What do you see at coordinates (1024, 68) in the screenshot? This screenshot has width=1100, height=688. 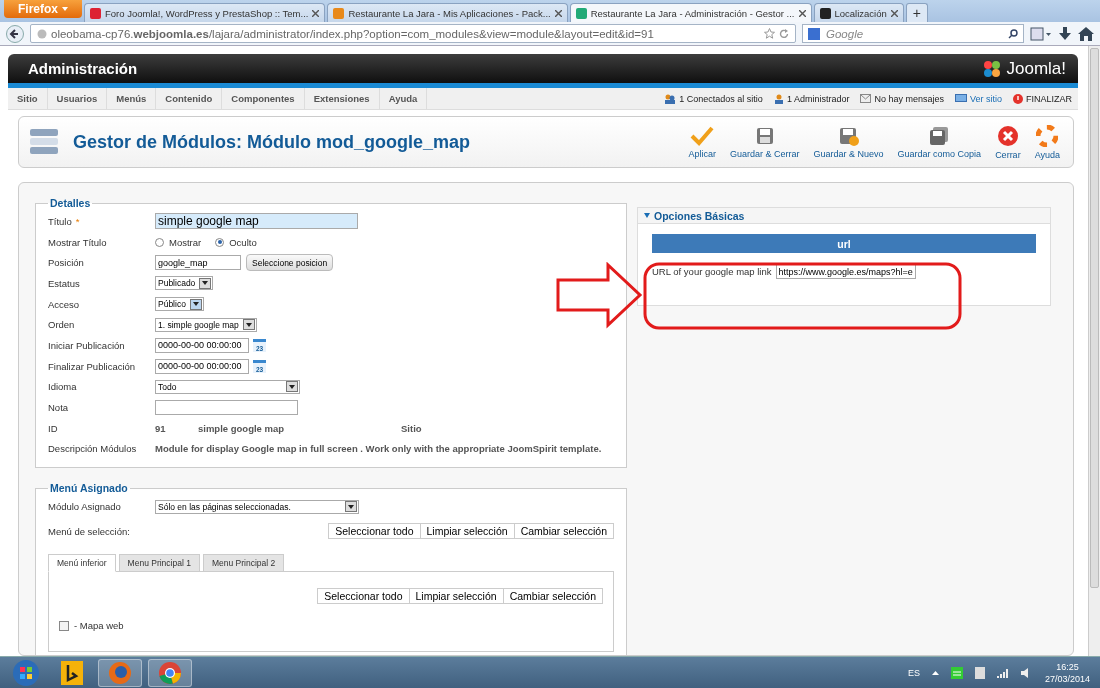 I see `joomla-logo: Joomla!` at bounding box center [1024, 68].